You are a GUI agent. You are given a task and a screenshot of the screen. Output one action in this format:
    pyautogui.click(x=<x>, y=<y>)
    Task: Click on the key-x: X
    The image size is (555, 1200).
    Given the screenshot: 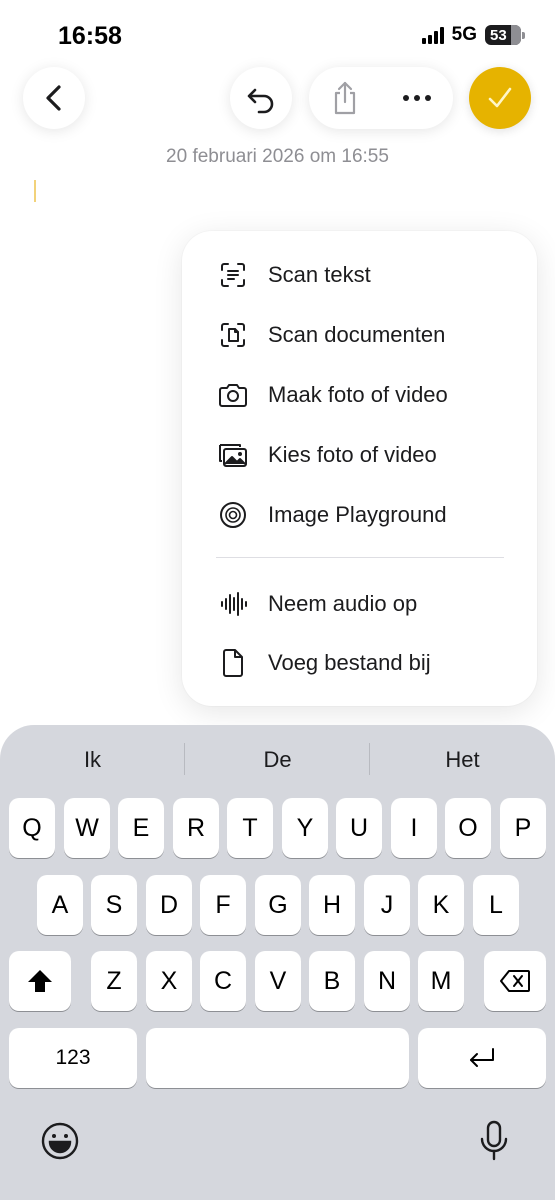 What is the action you would take?
    pyautogui.click(x=169, y=981)
    